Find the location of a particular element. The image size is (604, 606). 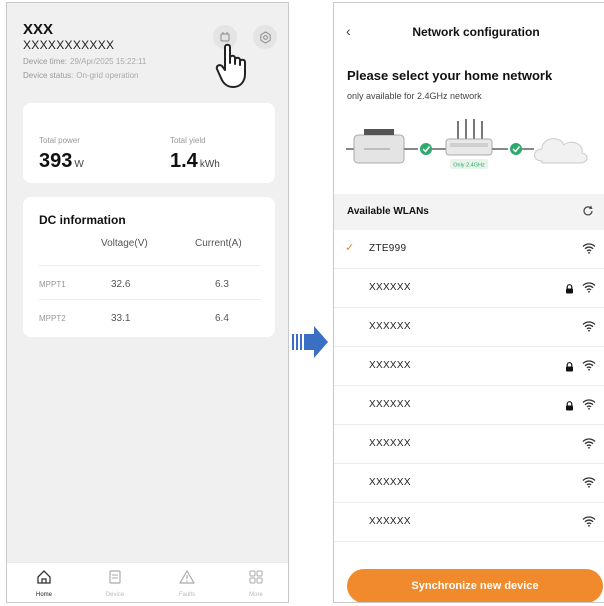

settings-button is located at coordinates (265, 37).